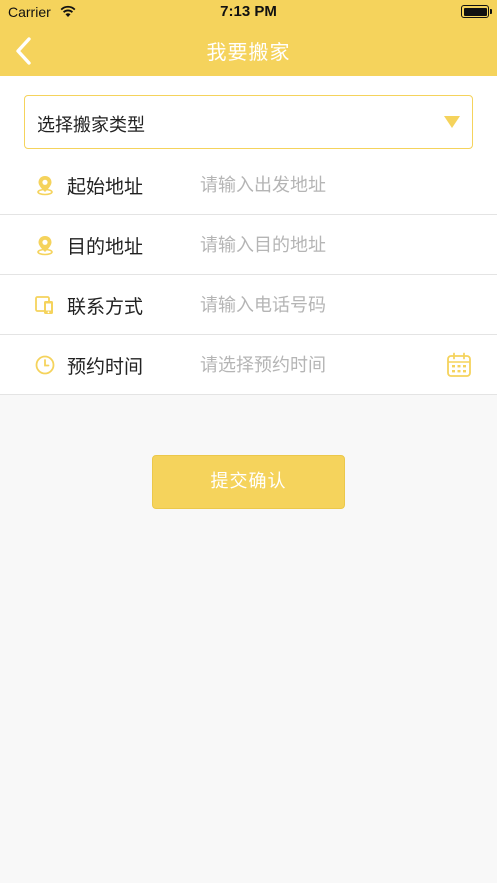  What do you see at coordinates (320, 185) in the screenshot?
I see `start-address-input` at bounding box center [320, 185].